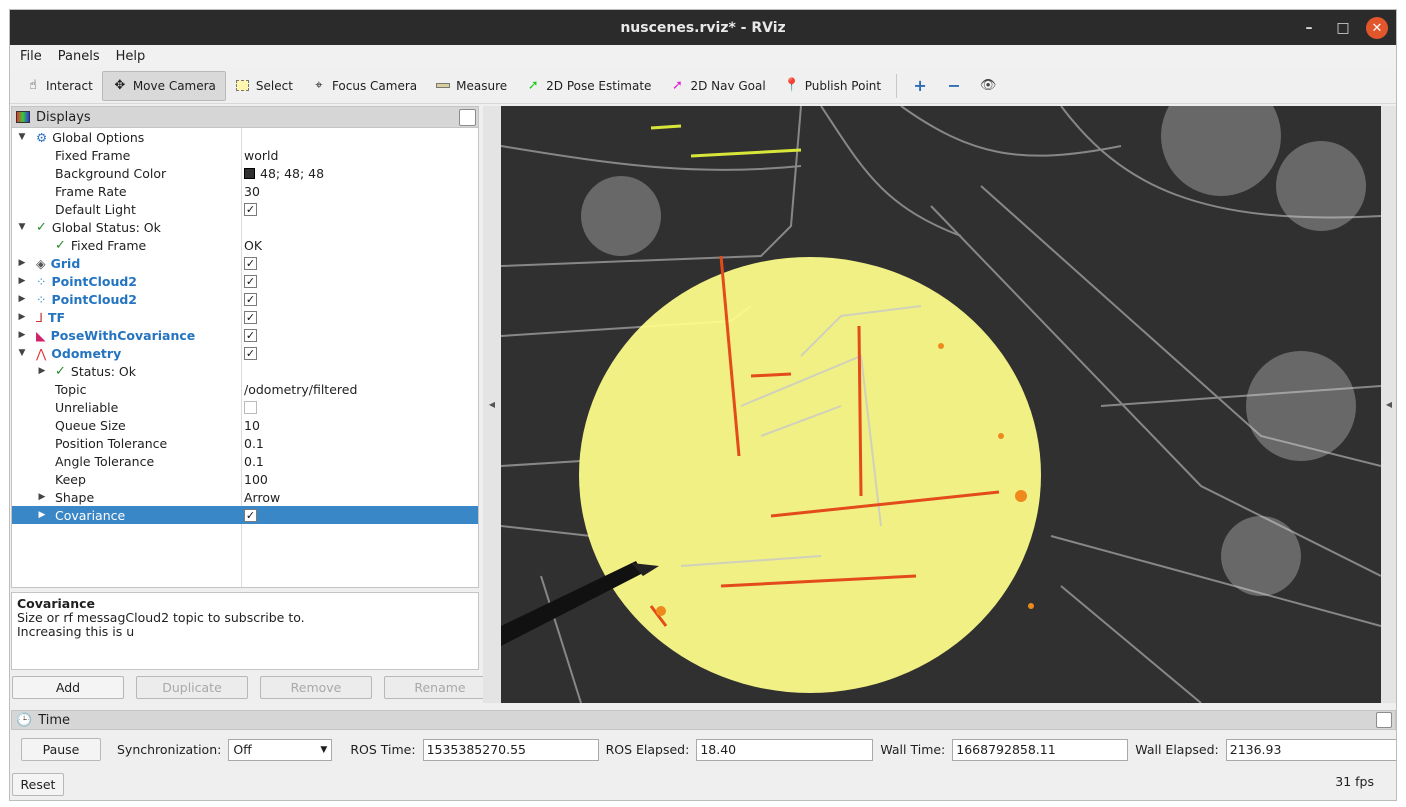 This screenshot has height=807, width=1406. I want to click on tree-row-keep: Keep 100, so click(245, 479).